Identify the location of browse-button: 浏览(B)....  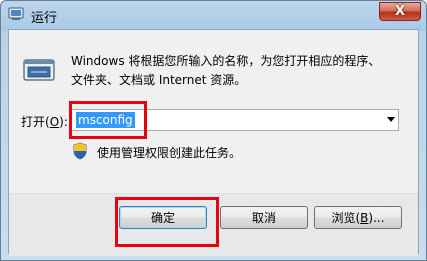
(358, 217).